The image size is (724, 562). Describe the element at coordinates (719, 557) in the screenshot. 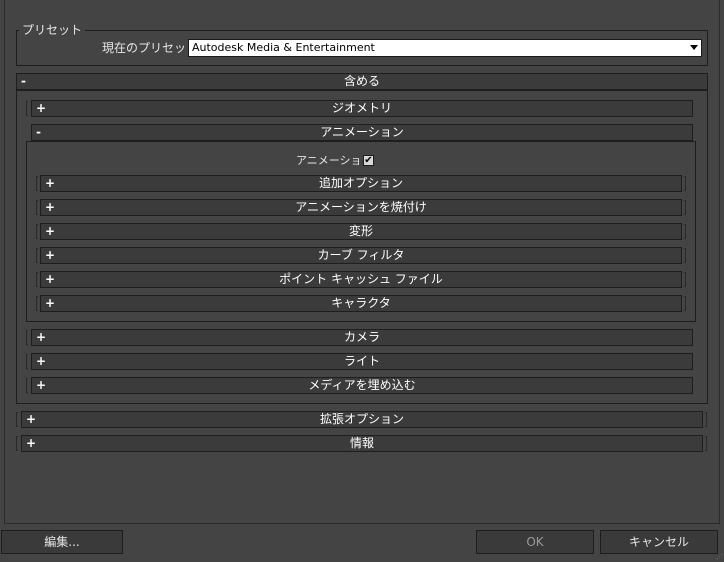

I see `resize-grip-icon: ⋰` at that location.